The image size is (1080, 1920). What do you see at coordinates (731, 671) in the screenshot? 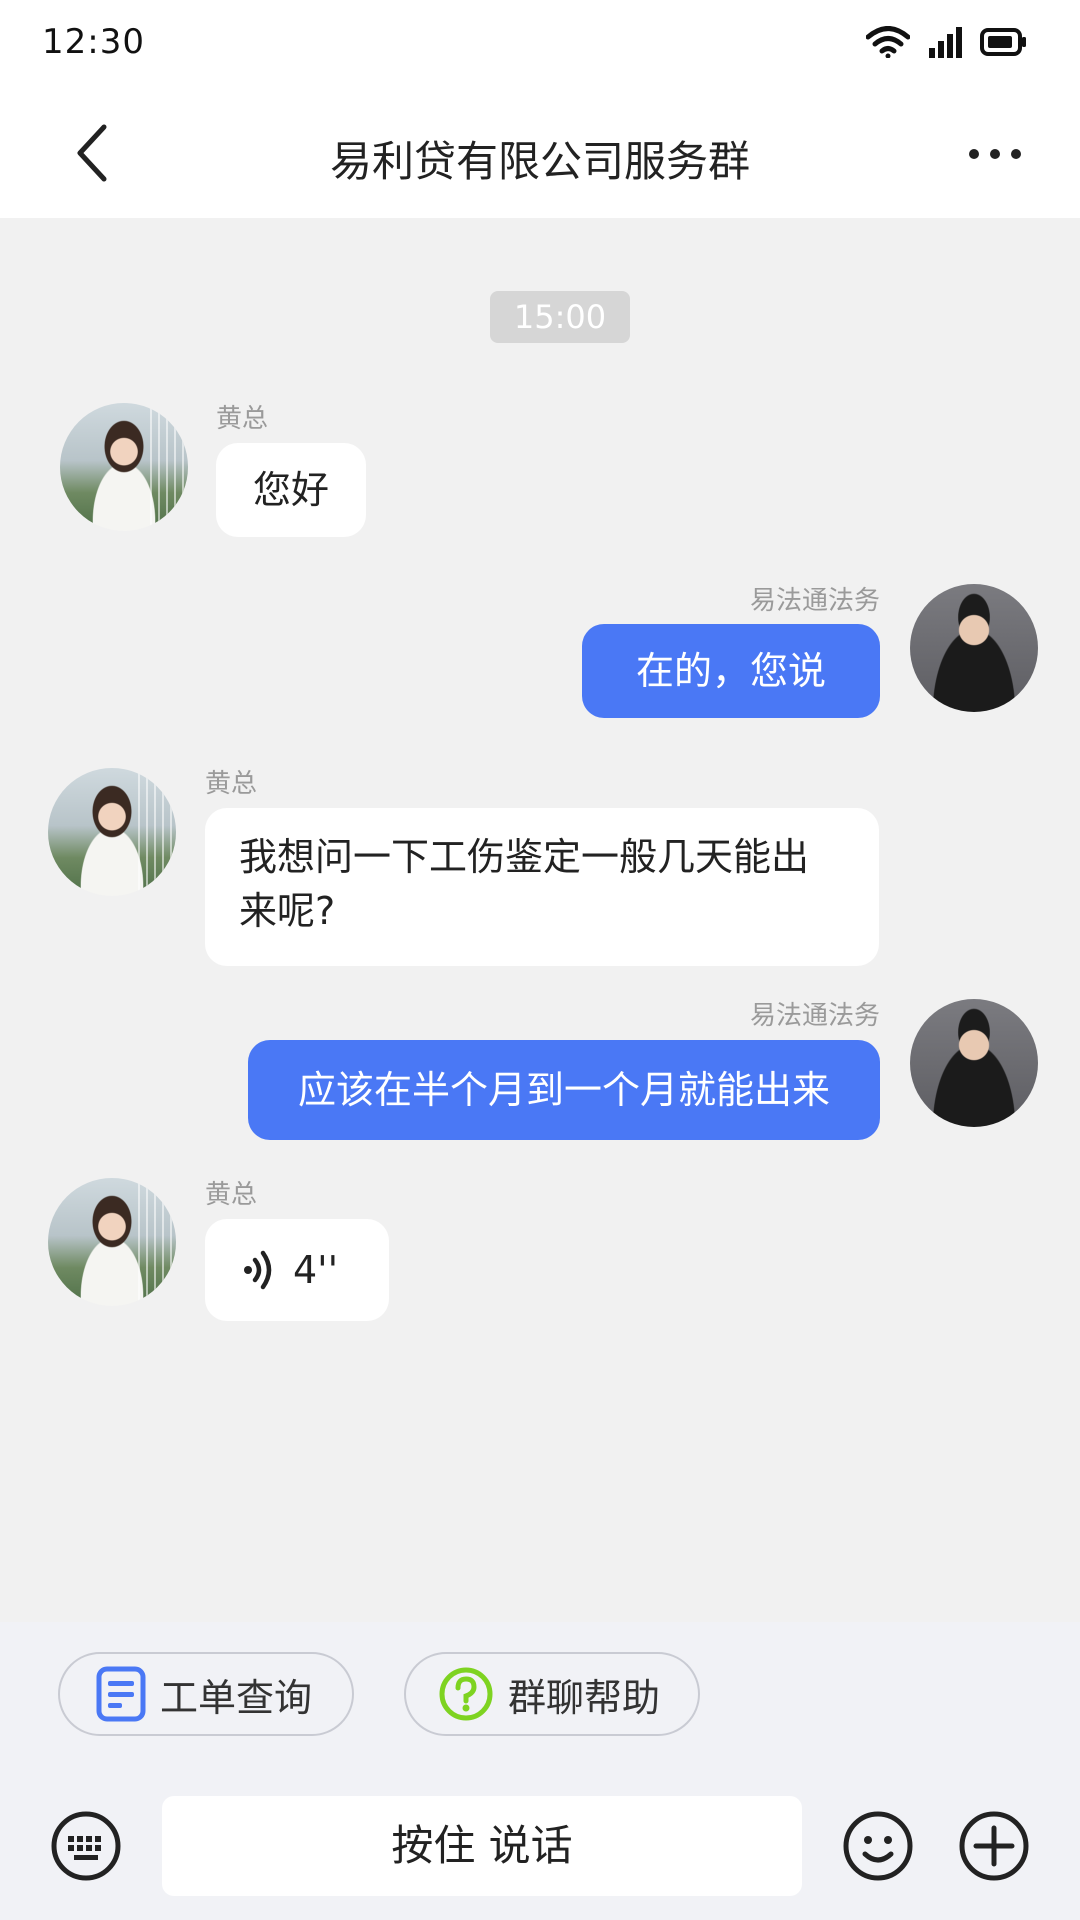
I see `message-bubble: 在的，您说` at bounding box center [731, 671].